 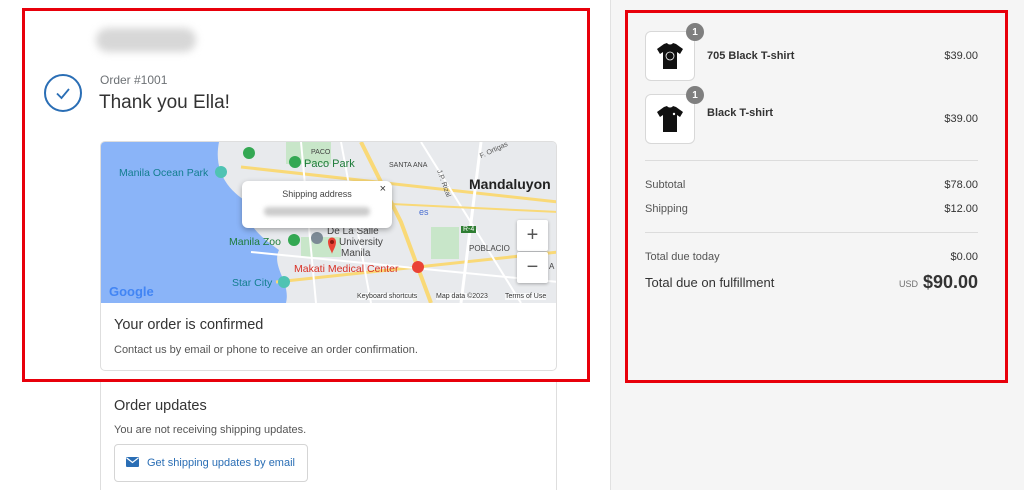 What do you see at coordinates (526, 296) in the screenshot?
I see `terms-of-use-link: Terms of Use` at bounding box center [526, 296].